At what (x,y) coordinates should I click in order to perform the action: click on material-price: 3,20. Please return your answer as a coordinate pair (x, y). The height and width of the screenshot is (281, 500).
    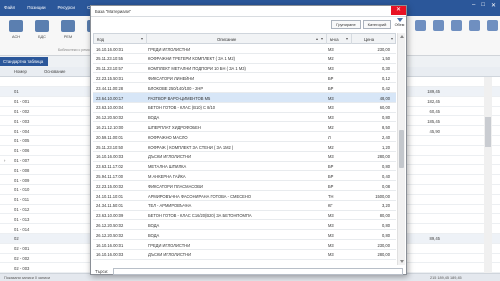
    Looking at the image, I should click on (386, 206).